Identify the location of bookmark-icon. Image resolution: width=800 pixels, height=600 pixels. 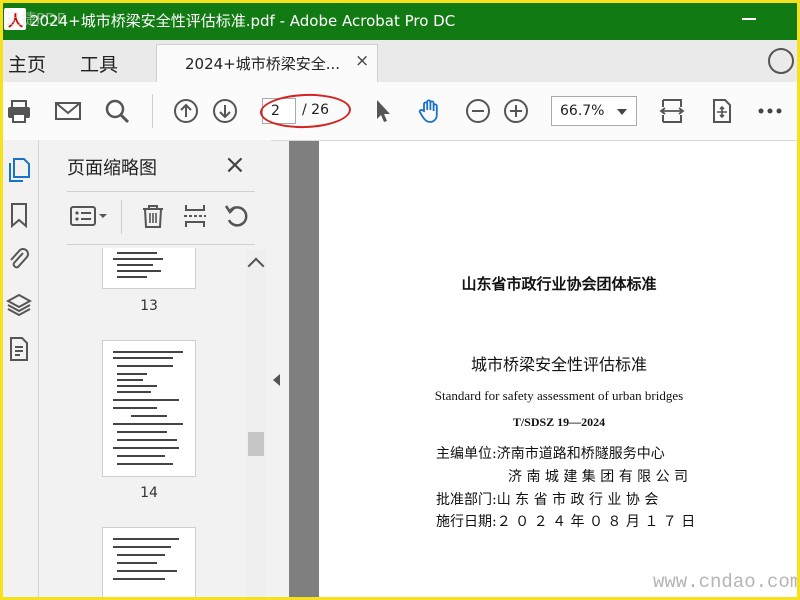
(19, 215).